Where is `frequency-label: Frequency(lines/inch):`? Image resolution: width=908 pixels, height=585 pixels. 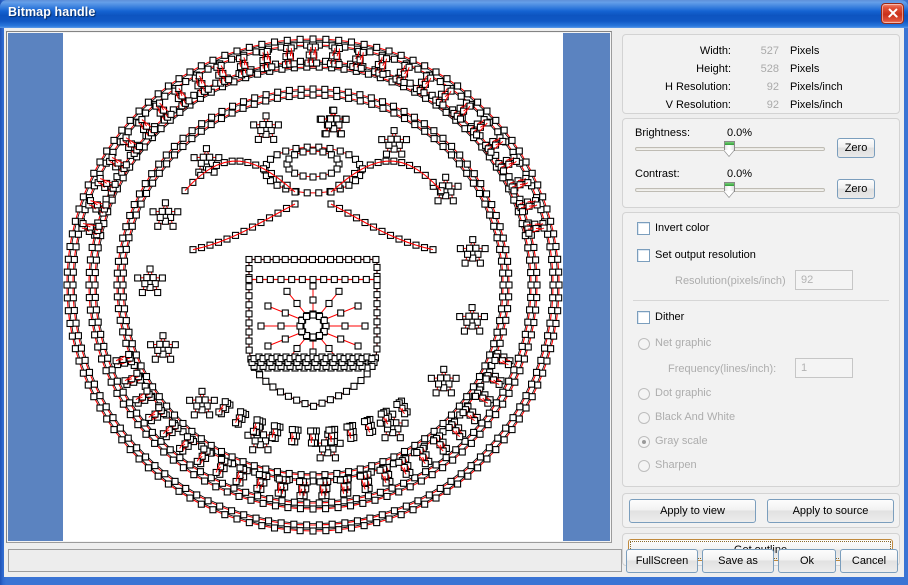 frequency-label: Frequency(lines/inch): is located at coordinates (722, 369).